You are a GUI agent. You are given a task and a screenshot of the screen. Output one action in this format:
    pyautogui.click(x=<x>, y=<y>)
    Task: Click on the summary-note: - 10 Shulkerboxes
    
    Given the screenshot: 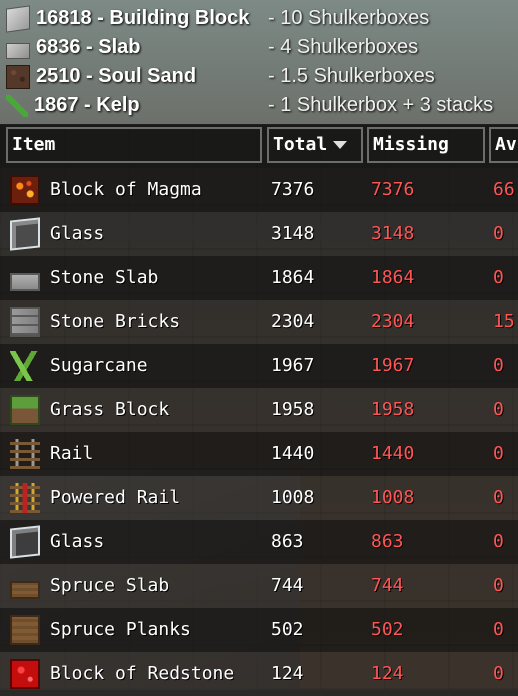 What is the action you would take?
    pyautogui.click(x=349, y=18)
    